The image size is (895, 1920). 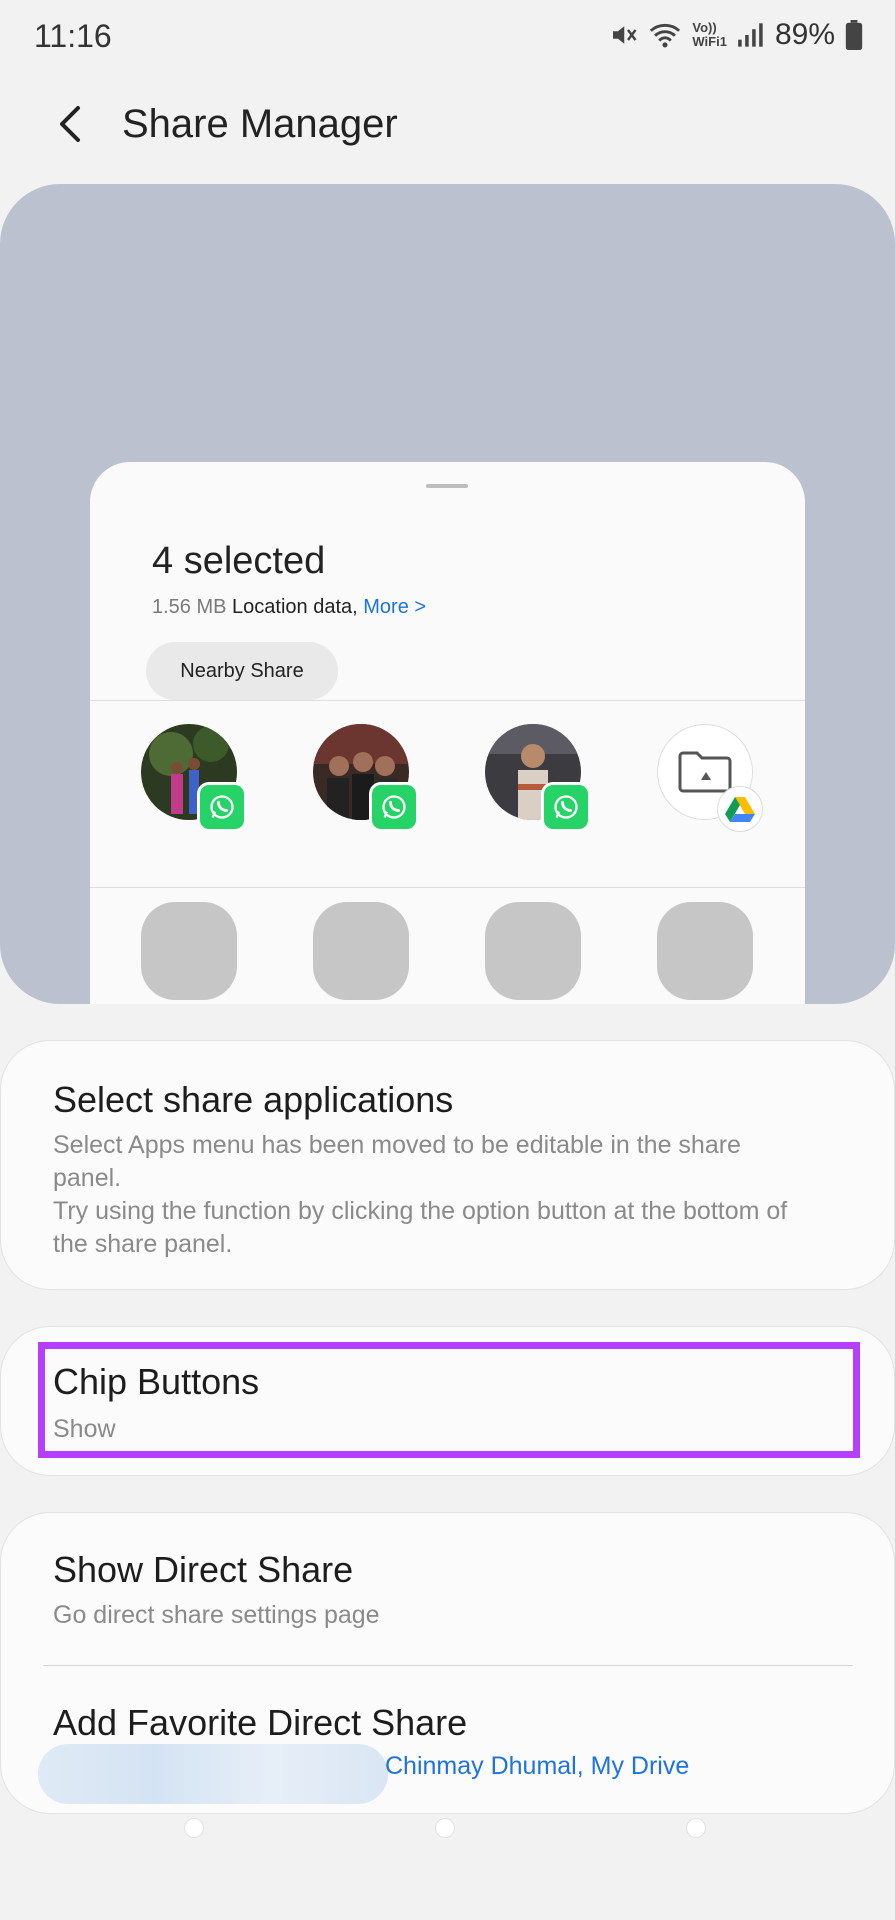 What do you see at coordinates (704, 27) in the screenshot?
I see `wifi-calling-line1: Vo))` at bounding box center [704, 27].